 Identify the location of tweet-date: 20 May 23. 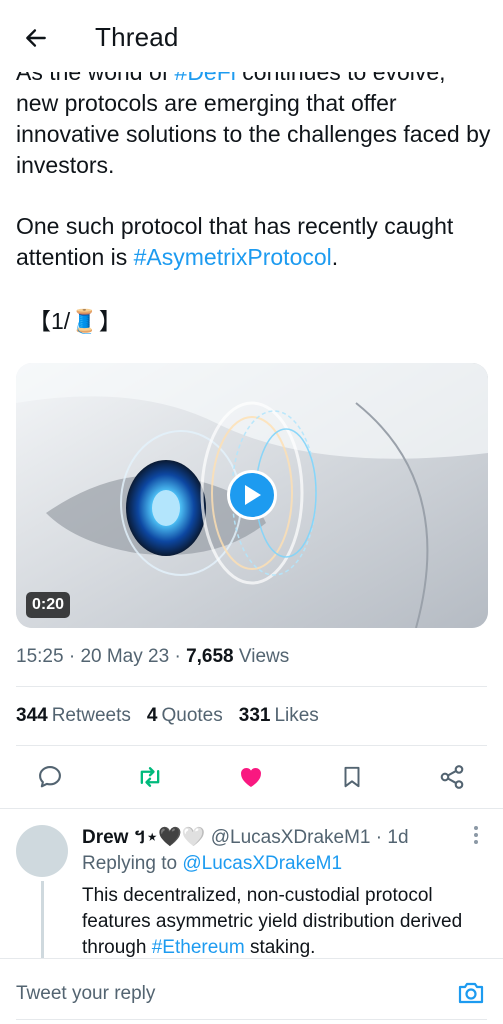
(125, 656).